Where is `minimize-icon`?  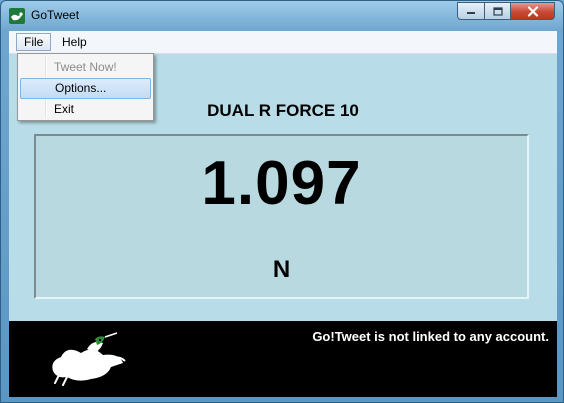 minimize-icon is located at coordinates (471, 13).